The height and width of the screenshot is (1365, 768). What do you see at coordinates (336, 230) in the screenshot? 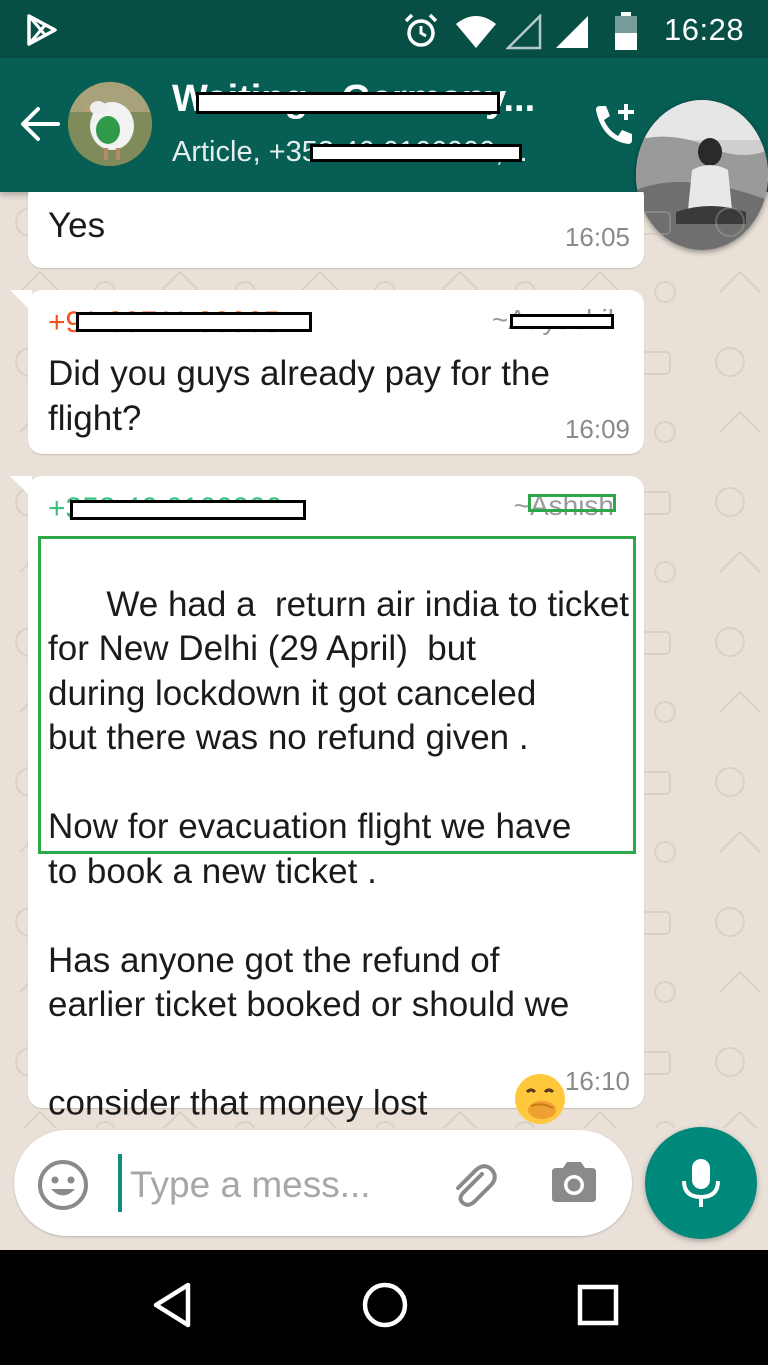
I see `message-bubble: Yes 16:05` at bounding box center [336, 230].